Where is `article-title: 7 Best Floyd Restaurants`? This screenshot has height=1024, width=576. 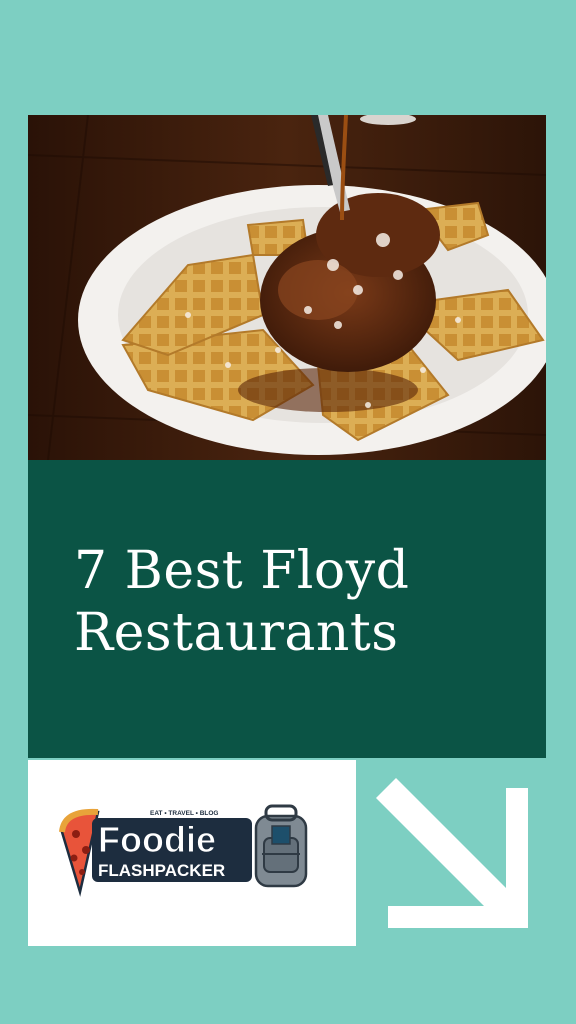
article-title: 7 Best Floyd Restaurants is located at coordinates (294, 602).